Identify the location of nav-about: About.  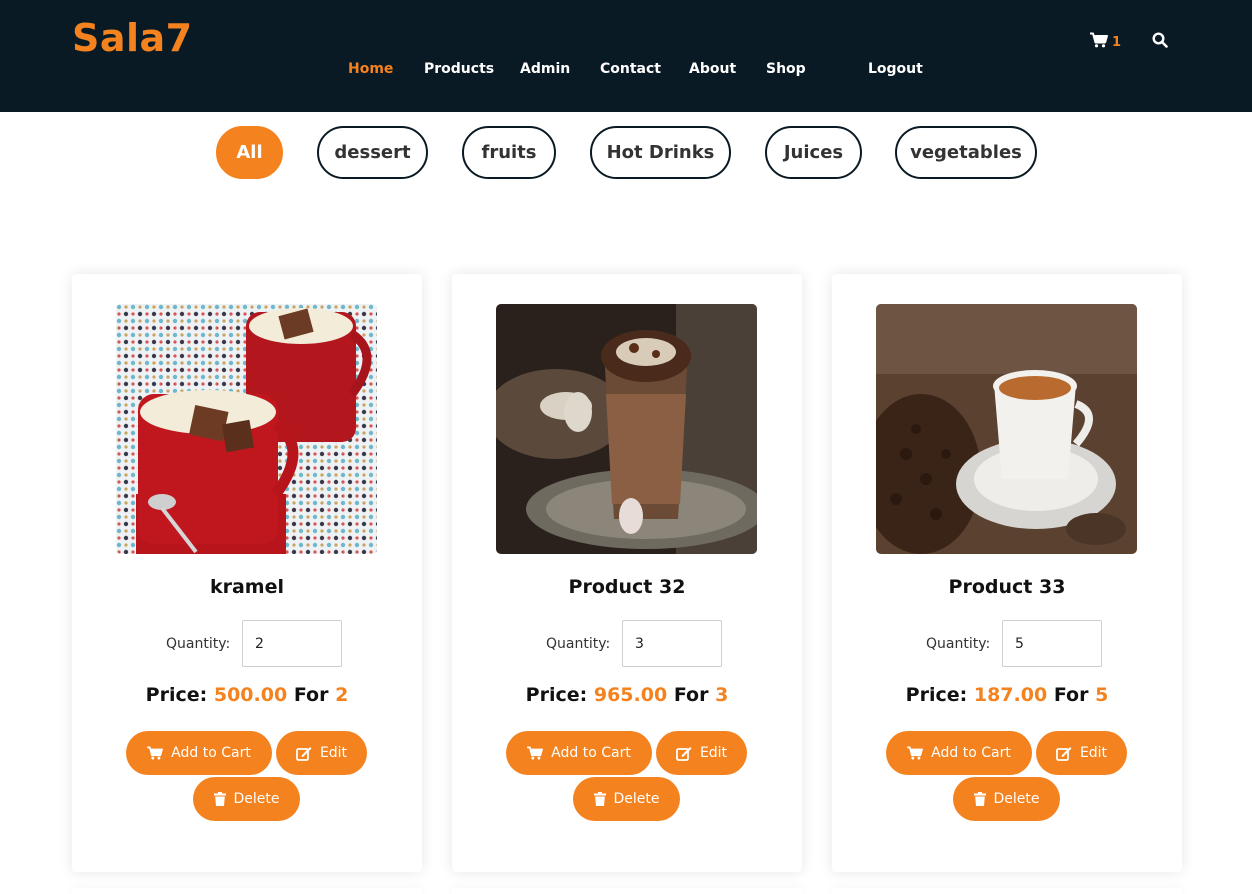
(712, 69).